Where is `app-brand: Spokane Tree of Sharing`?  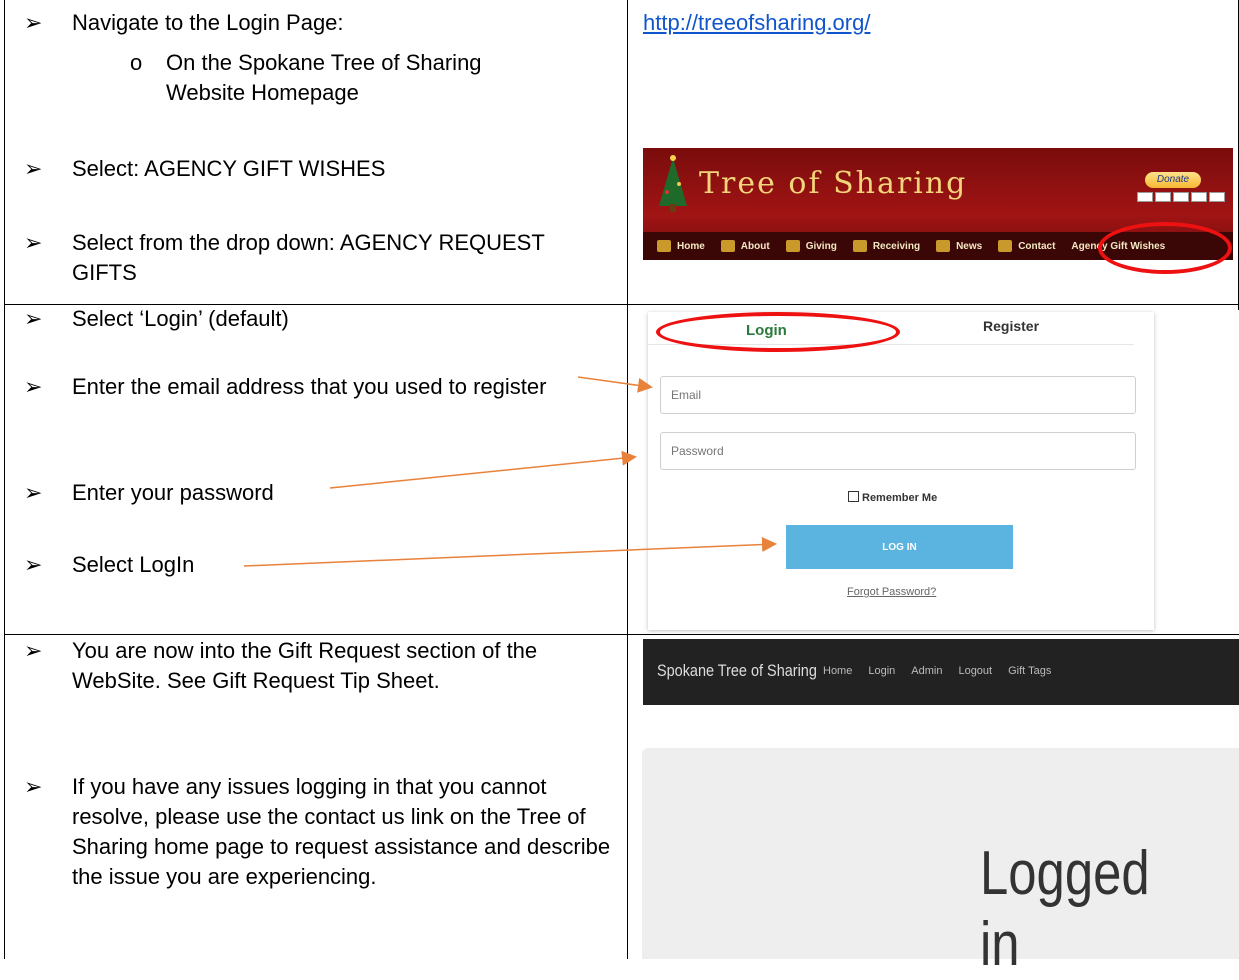
app-brand: Spokane Tree of Sharing is located at coordinates (737, 671).